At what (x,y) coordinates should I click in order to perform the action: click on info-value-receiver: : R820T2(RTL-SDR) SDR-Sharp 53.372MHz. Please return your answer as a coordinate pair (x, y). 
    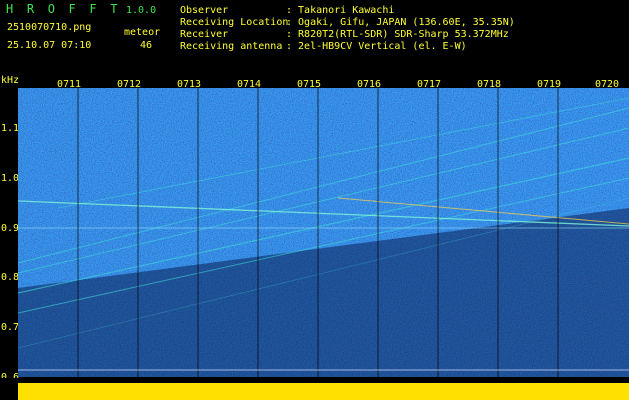
    Looking at the image, I should click on (397, 34).